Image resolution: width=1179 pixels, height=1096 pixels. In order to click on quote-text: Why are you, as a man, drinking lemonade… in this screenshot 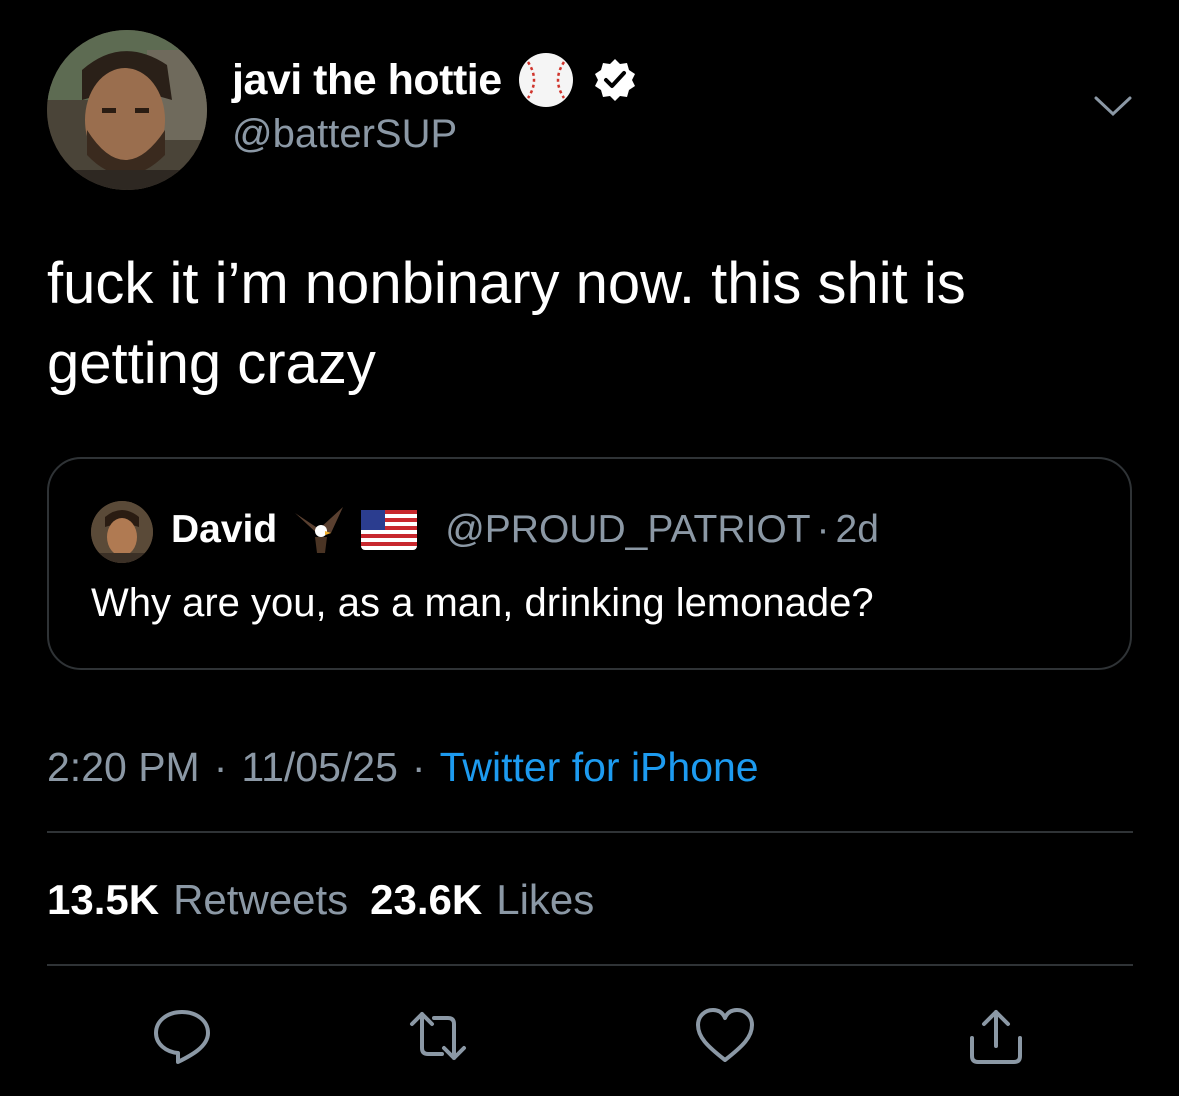, I will do `click(482, 603)`.